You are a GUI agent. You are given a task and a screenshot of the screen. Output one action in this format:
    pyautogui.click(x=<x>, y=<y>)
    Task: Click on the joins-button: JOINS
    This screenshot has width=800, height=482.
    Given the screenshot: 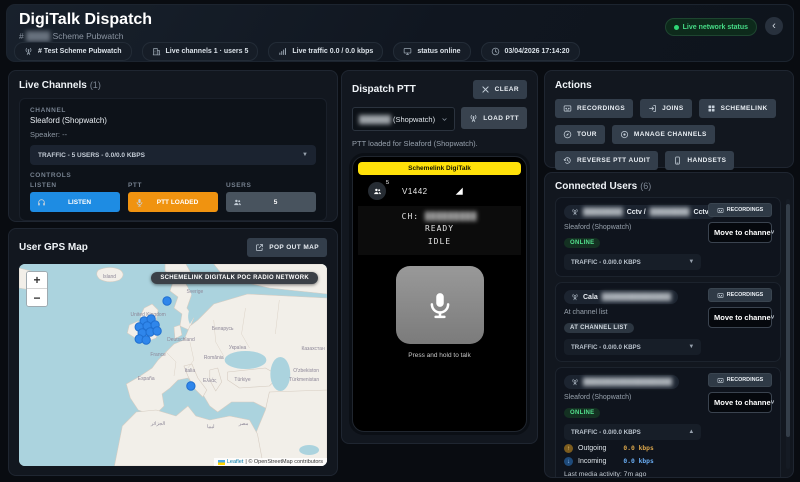 What is the action you would take?
    pyautogui.click(x=666, y=108)
    